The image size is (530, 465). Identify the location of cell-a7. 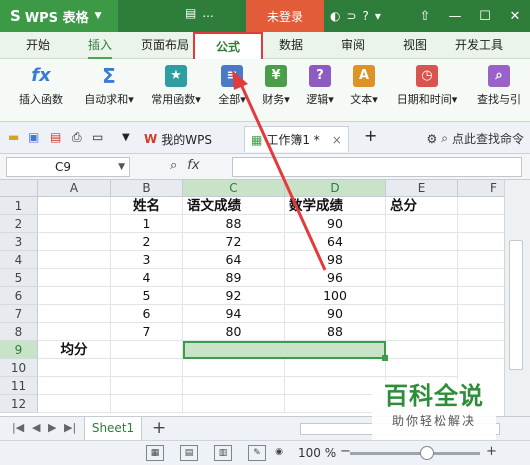
(74, 314).